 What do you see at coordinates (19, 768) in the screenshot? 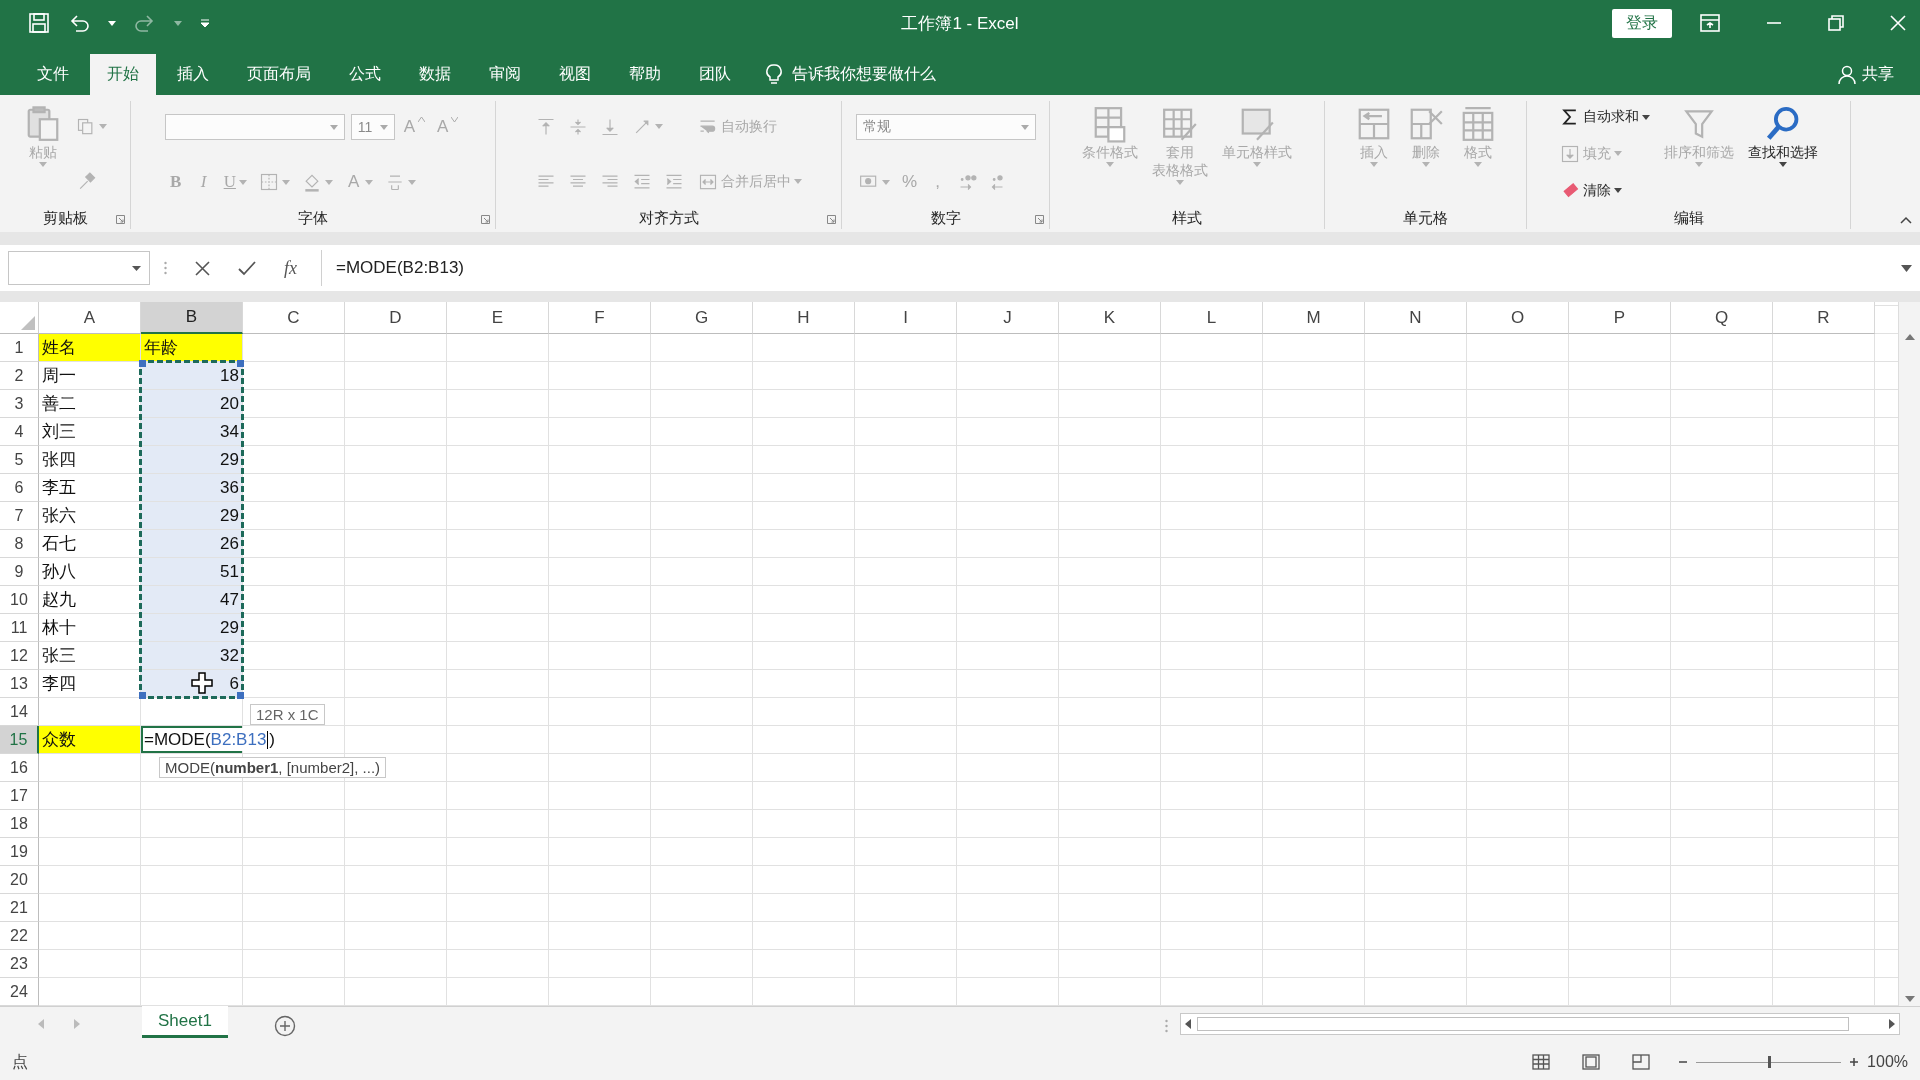
I see `row-header: 16` at bounding box center [19, 768].